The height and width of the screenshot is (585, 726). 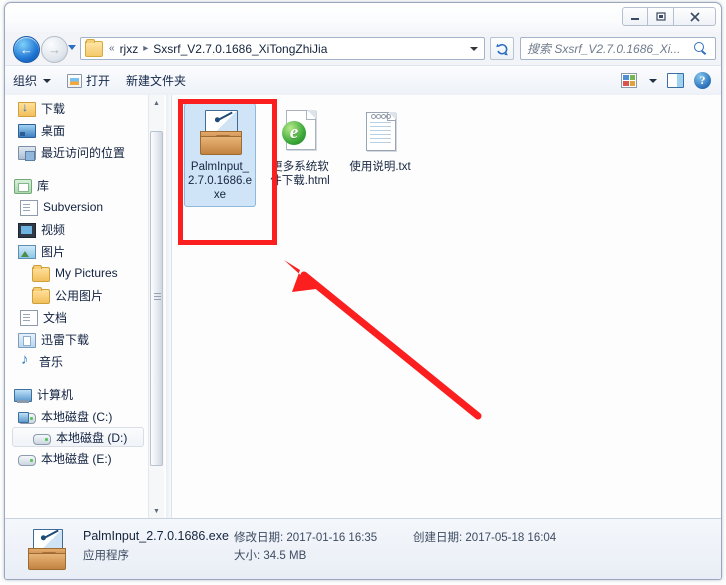 I want to click on sidebar-item-label: 本地磁盘 (C:), so click(x=77, y=416).